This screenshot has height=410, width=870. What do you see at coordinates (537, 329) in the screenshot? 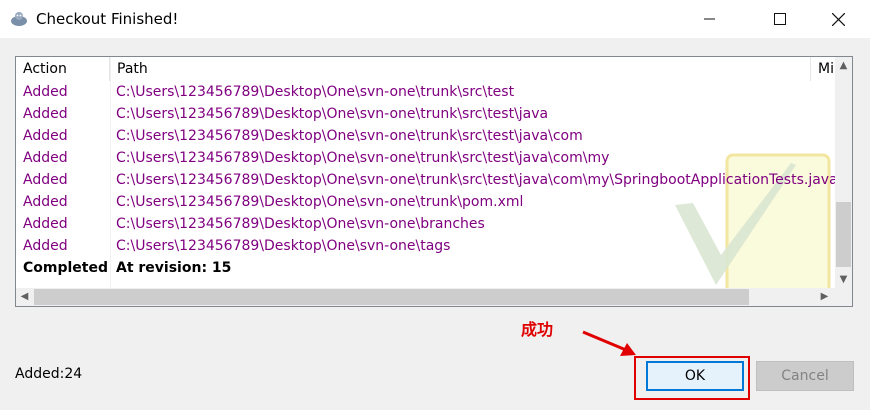
I see `success-annotation: 成功` at bounding box center [537, 329].